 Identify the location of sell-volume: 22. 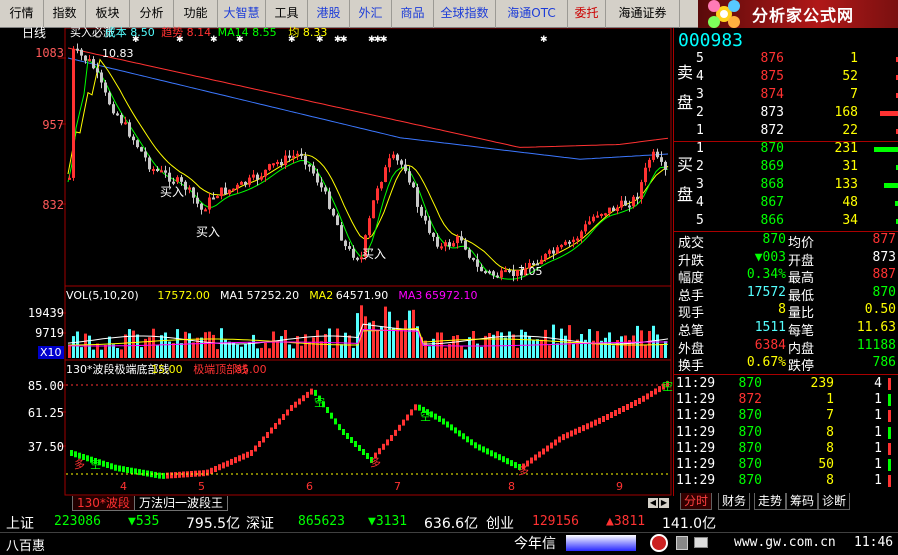
(850, 130).